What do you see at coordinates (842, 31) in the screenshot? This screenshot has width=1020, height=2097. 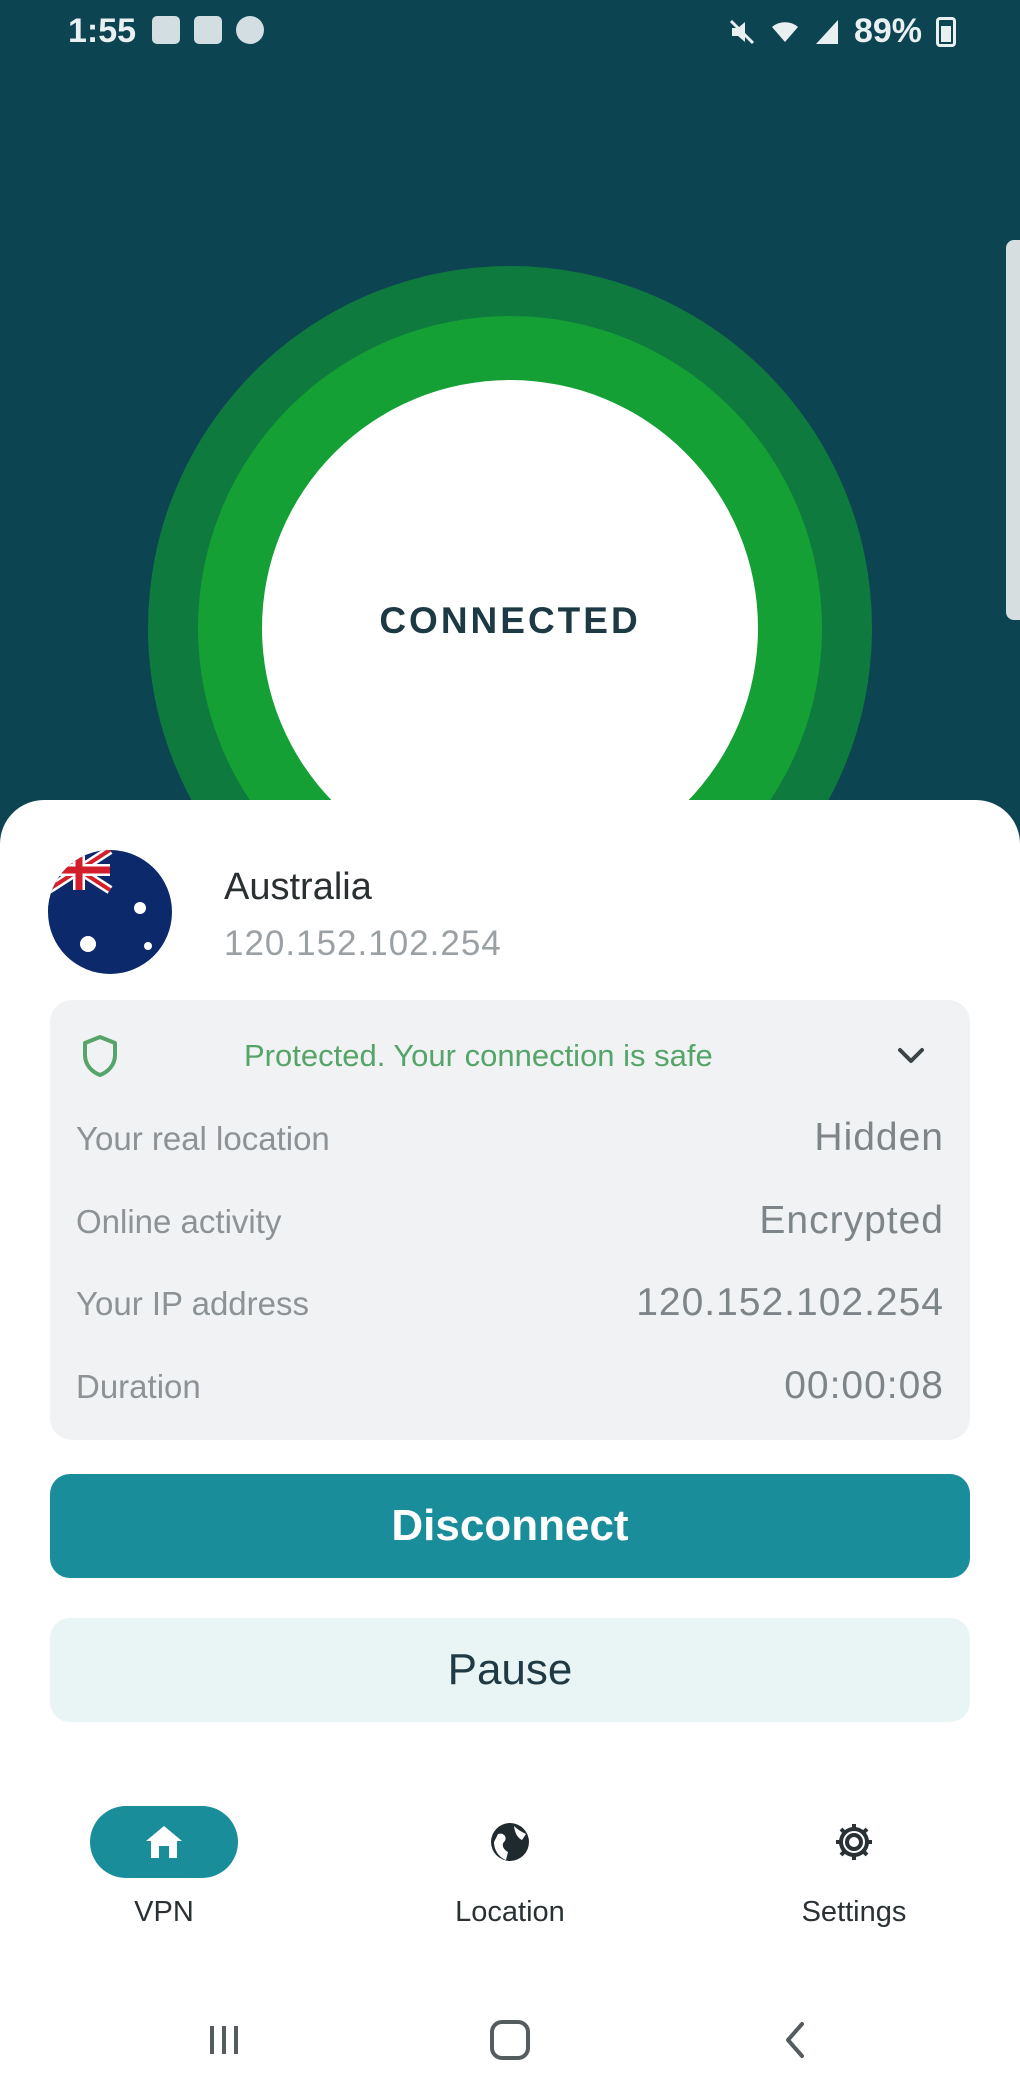 I see `status-system-icons: 89%` at bounding box center [842, 31].